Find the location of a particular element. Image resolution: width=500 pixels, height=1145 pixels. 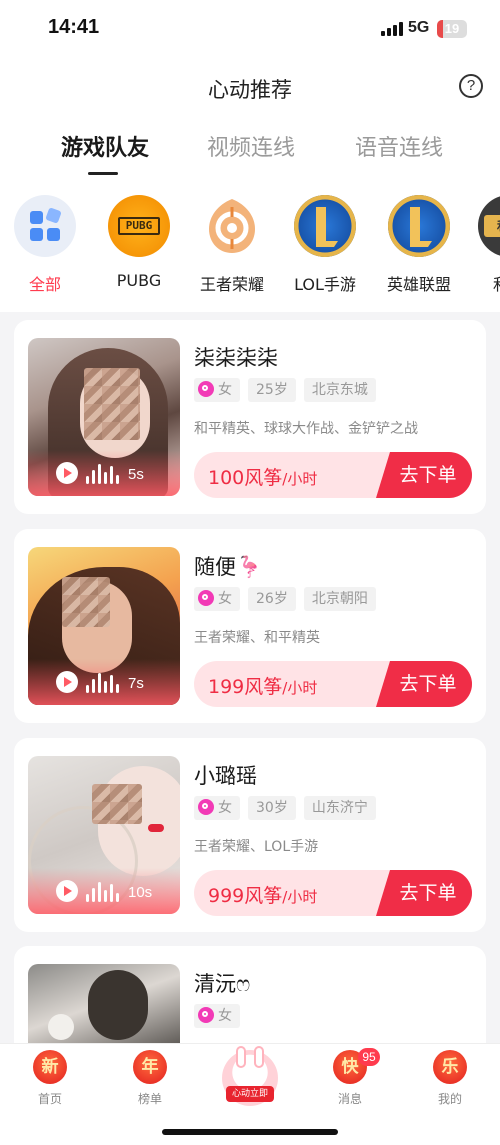

tab-bar-top: 游戏队友 视频连线 语音连线 is located at coordinates (250, 153).